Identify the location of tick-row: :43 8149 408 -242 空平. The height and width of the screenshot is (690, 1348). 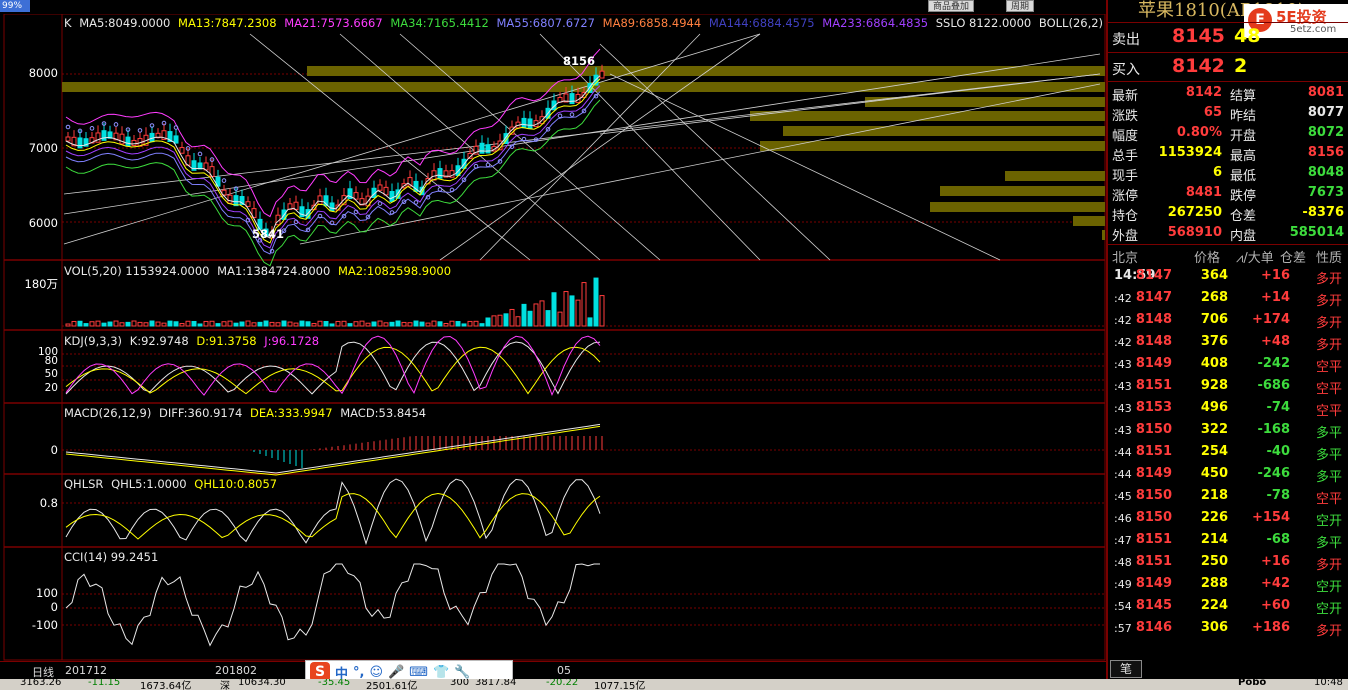
(1228, 365).